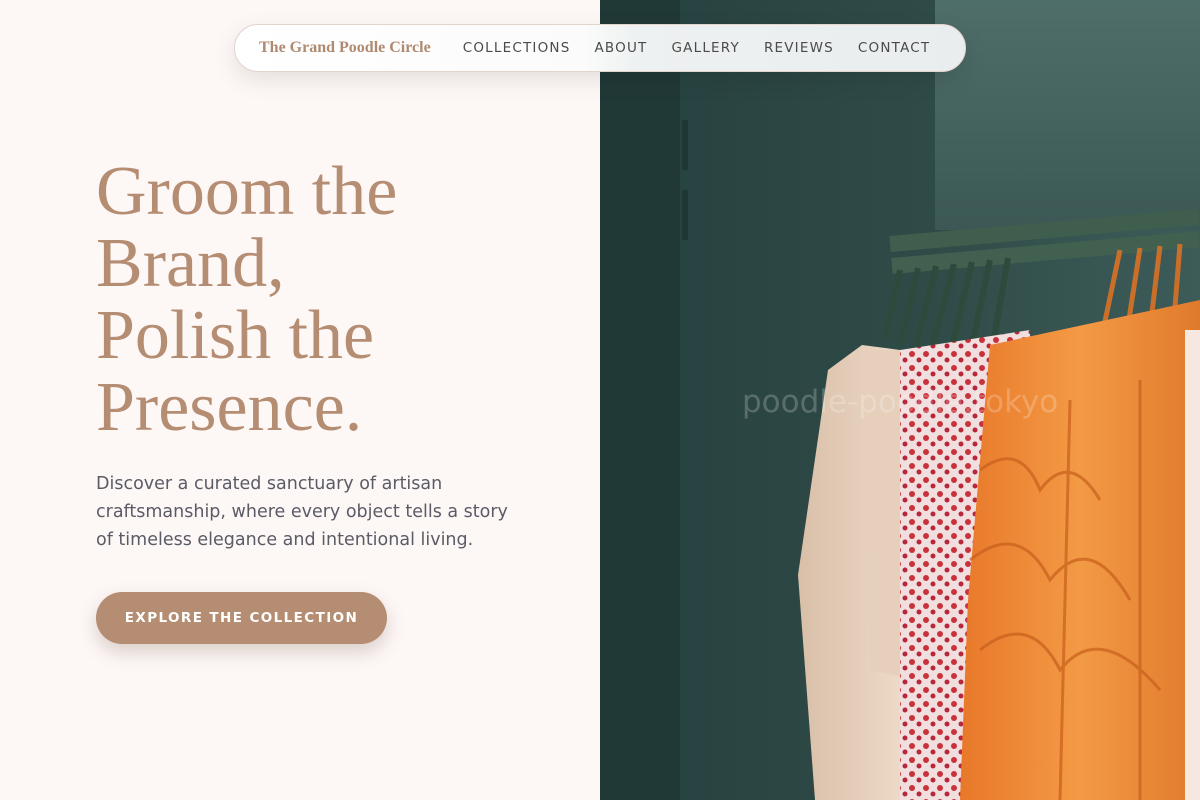 This screenshot has width=1200, height=800. I want to click on nav-link-reviews: REVIEWS, so click(799, 48).